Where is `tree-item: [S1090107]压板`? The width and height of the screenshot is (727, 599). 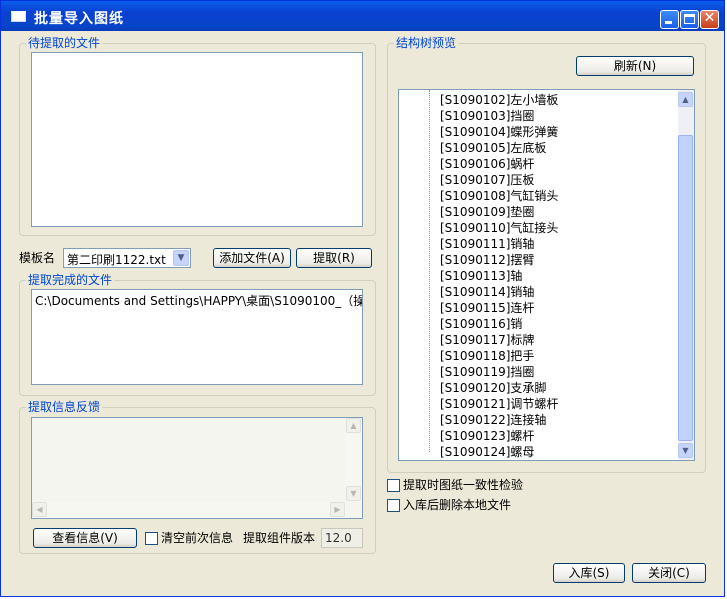
tree-item: [S1090107]压板 is located at coordinates (499, 180).